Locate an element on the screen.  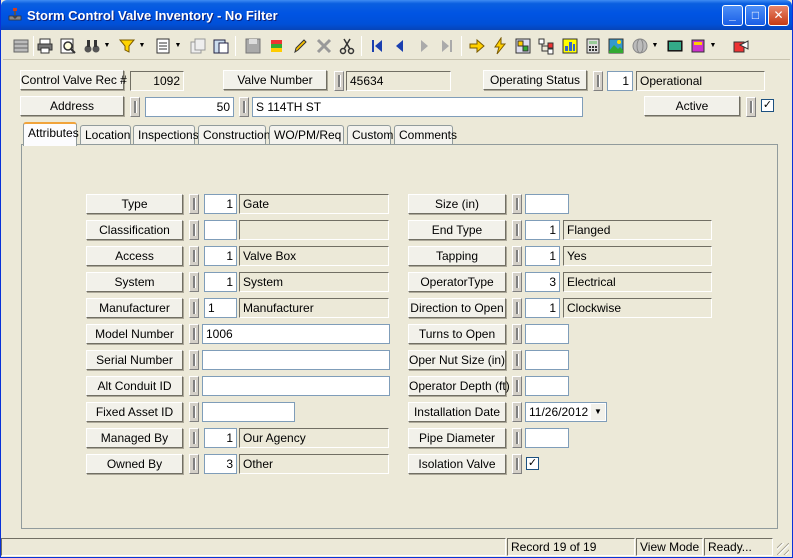
active-button: Active is located at coordinates (692, 106).